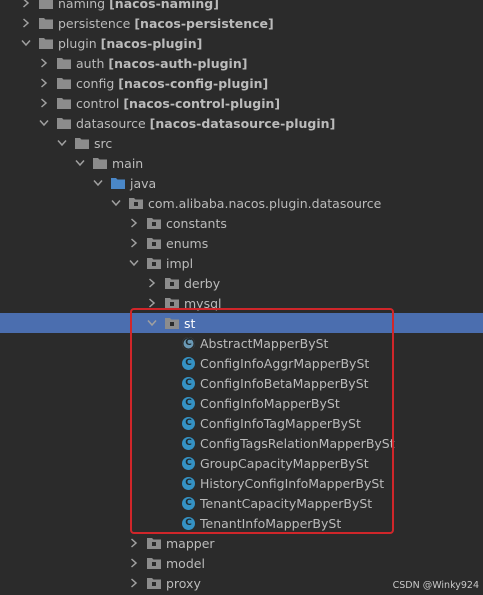  What do you see at coordinates (143, 183) in the screenshot?
I see `tree-item-label: java` at bounding box center [143, 183].